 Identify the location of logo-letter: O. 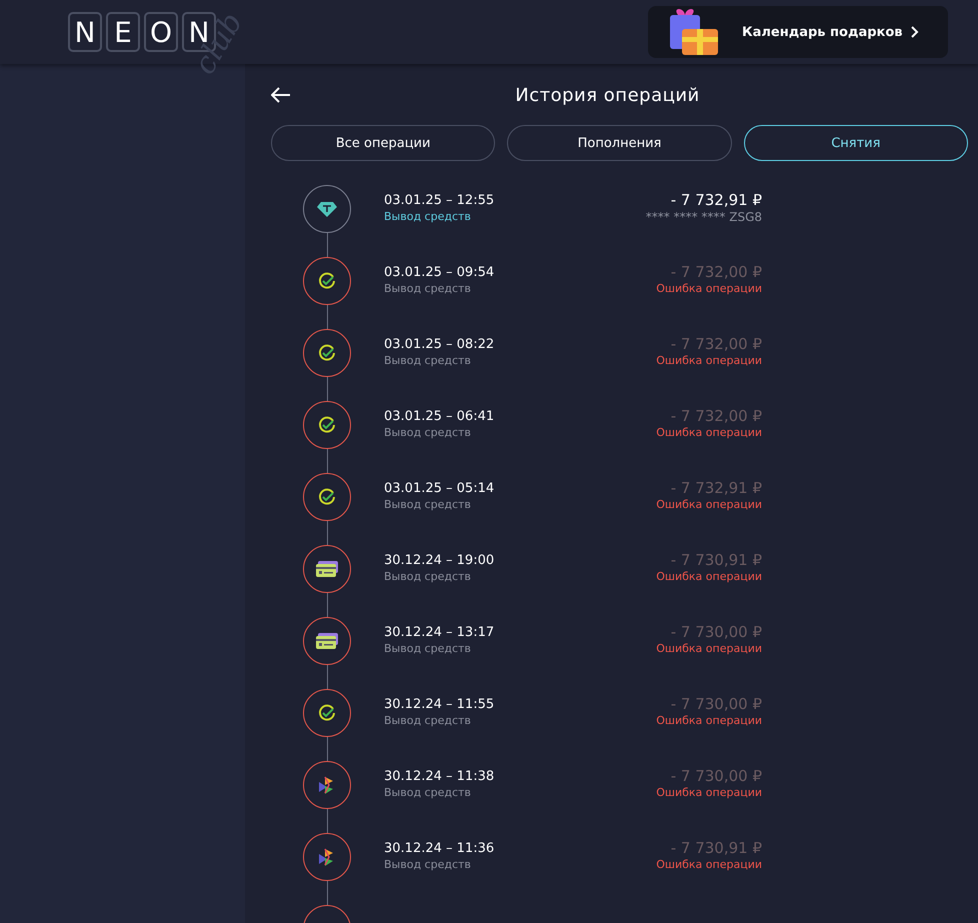
(161, 32).